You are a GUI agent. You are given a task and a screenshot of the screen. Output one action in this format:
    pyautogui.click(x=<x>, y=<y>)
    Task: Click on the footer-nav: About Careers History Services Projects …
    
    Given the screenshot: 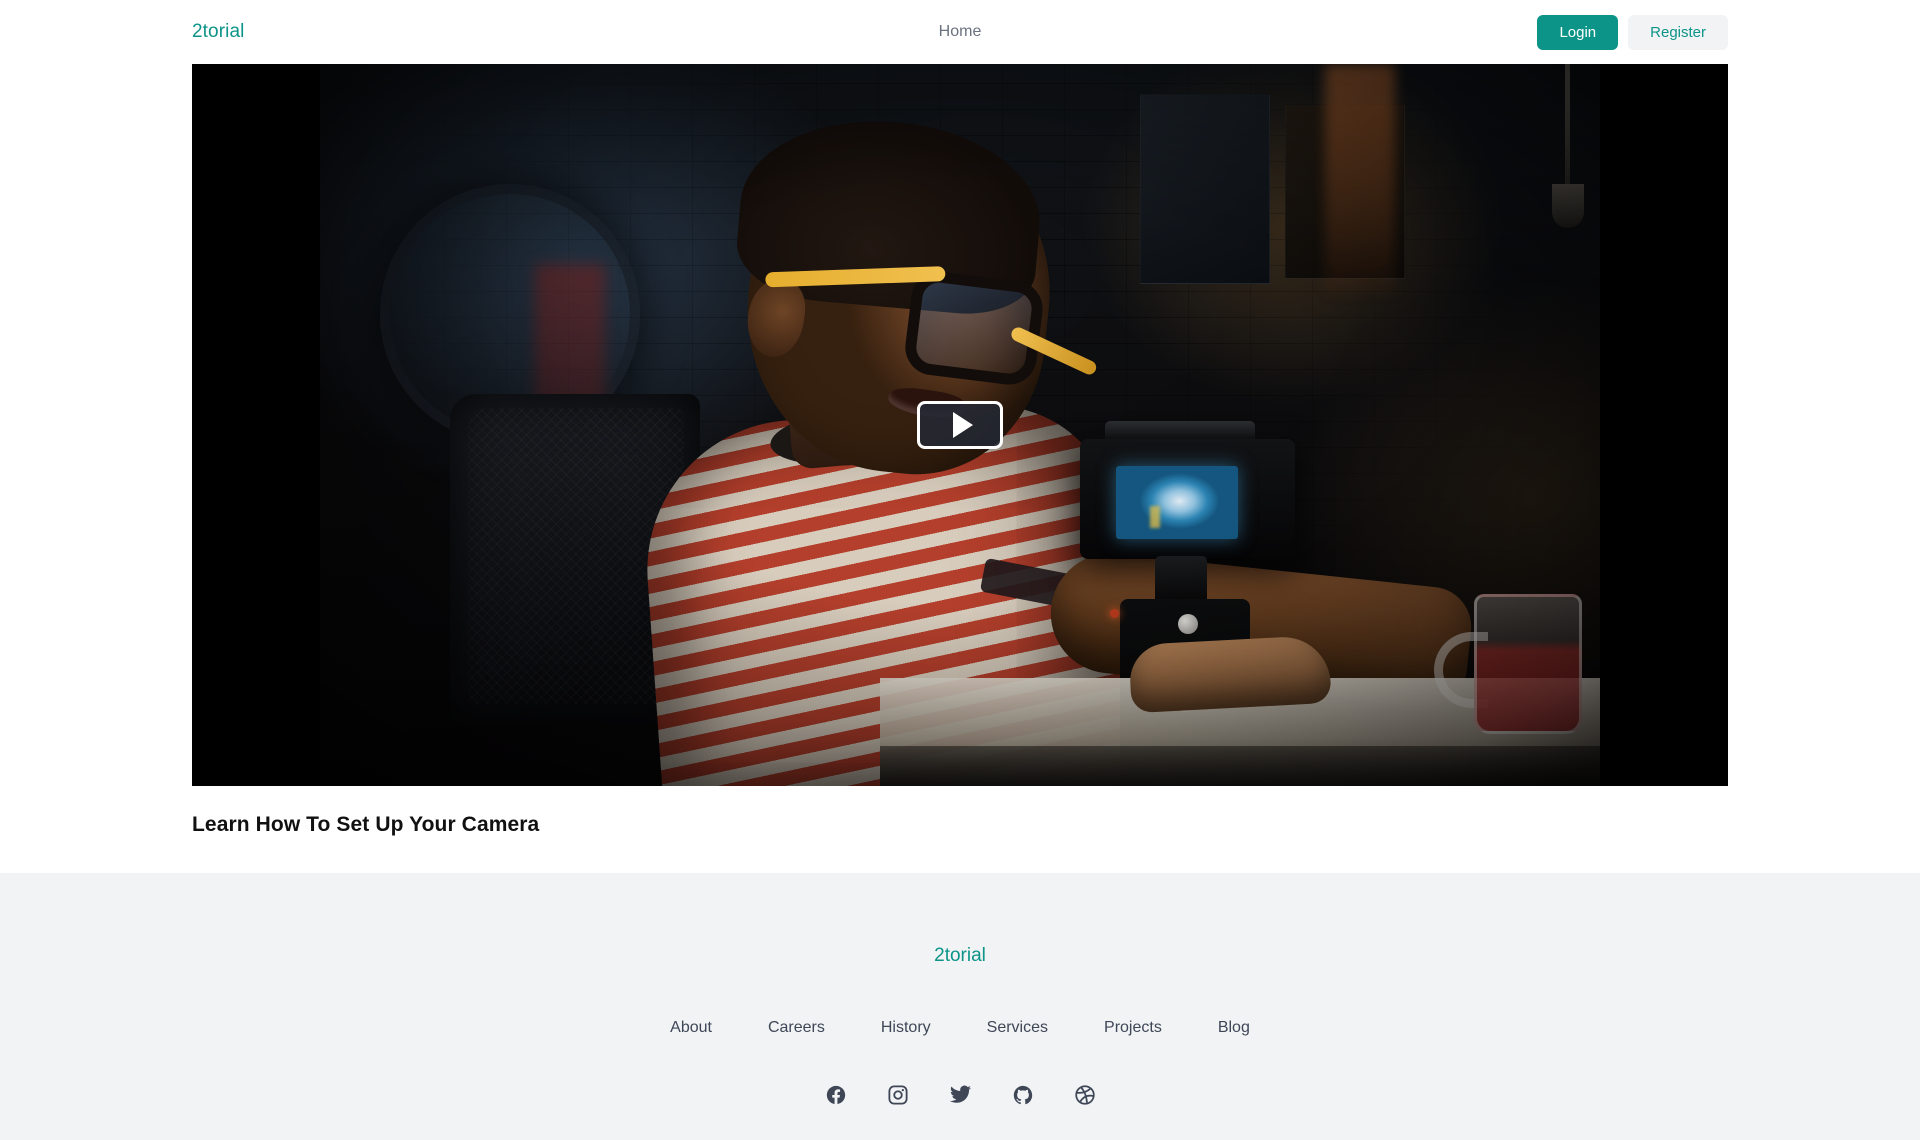 What is the action you would take?
    pyautogui.click(x=960, y=1028)
    